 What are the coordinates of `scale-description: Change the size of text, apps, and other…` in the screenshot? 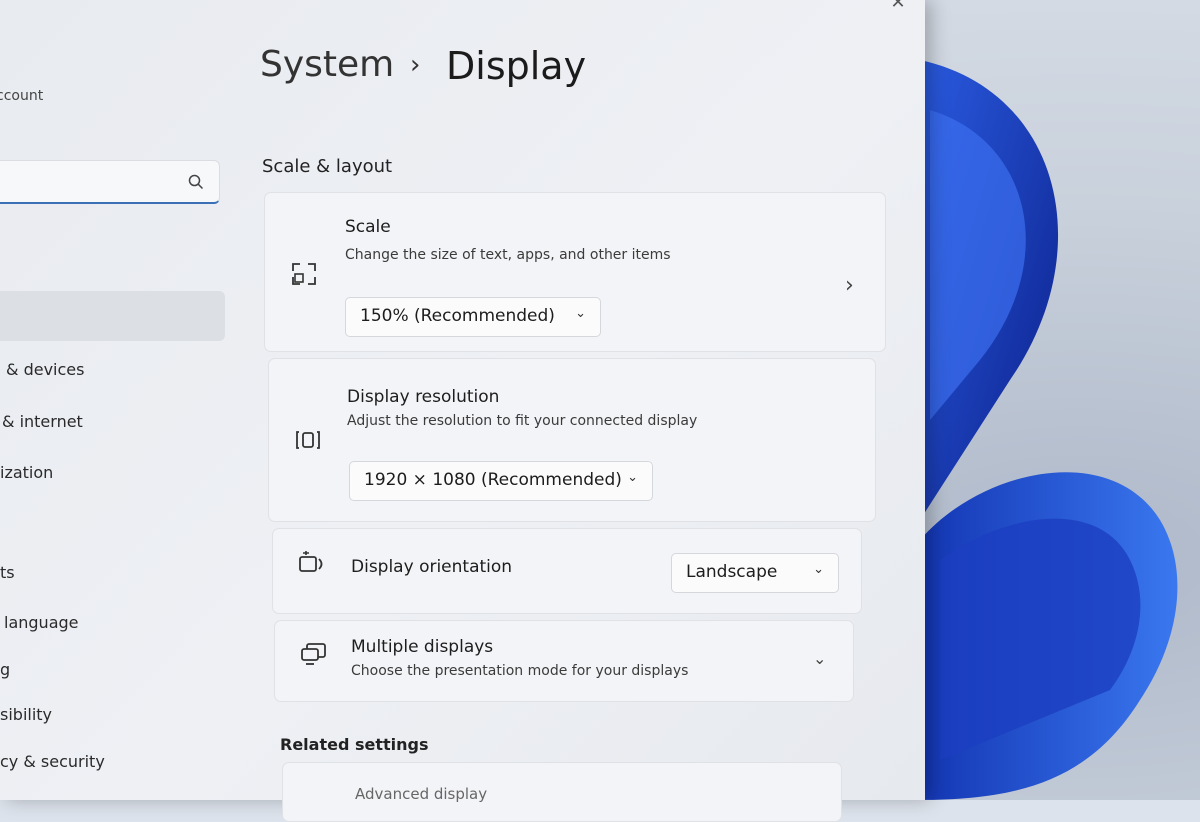 It's located at (508, 255).